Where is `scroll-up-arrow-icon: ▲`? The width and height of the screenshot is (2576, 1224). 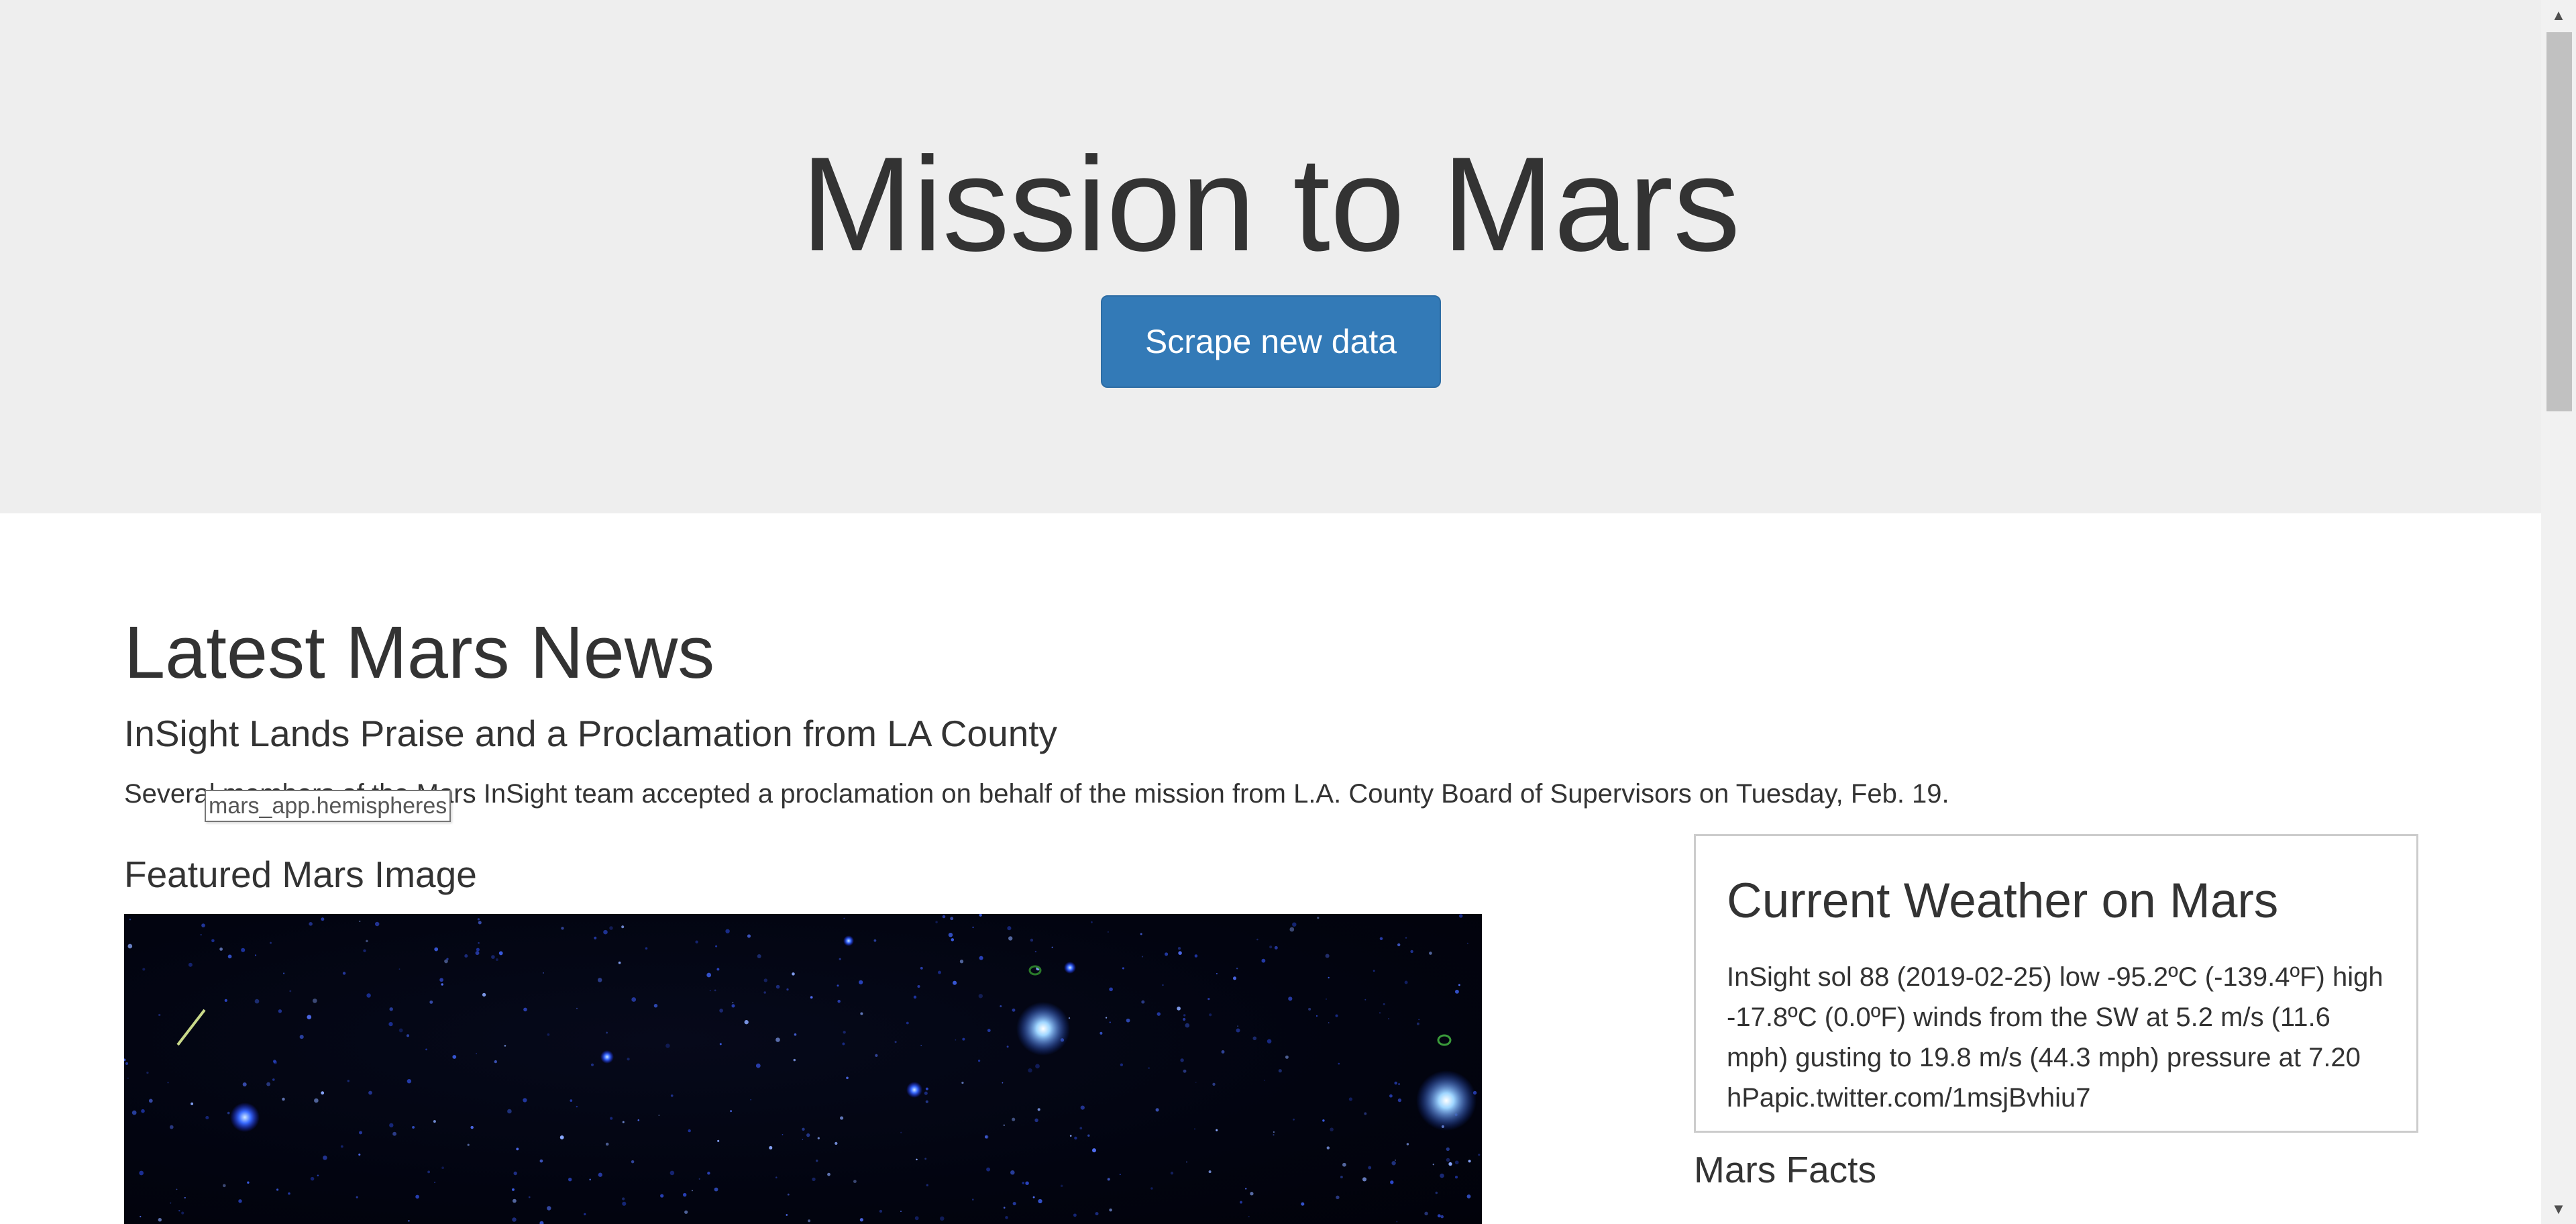 scroll-up-arrow-icon: ▲ is located at coordinates (2558, 15).